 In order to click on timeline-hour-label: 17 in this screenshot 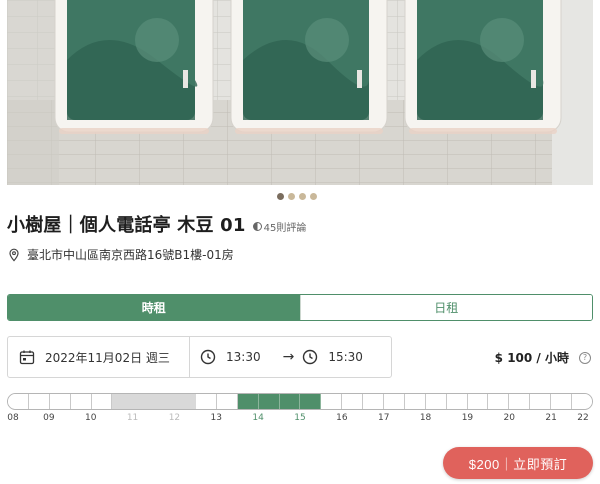, I will do `click(383, 418)`.